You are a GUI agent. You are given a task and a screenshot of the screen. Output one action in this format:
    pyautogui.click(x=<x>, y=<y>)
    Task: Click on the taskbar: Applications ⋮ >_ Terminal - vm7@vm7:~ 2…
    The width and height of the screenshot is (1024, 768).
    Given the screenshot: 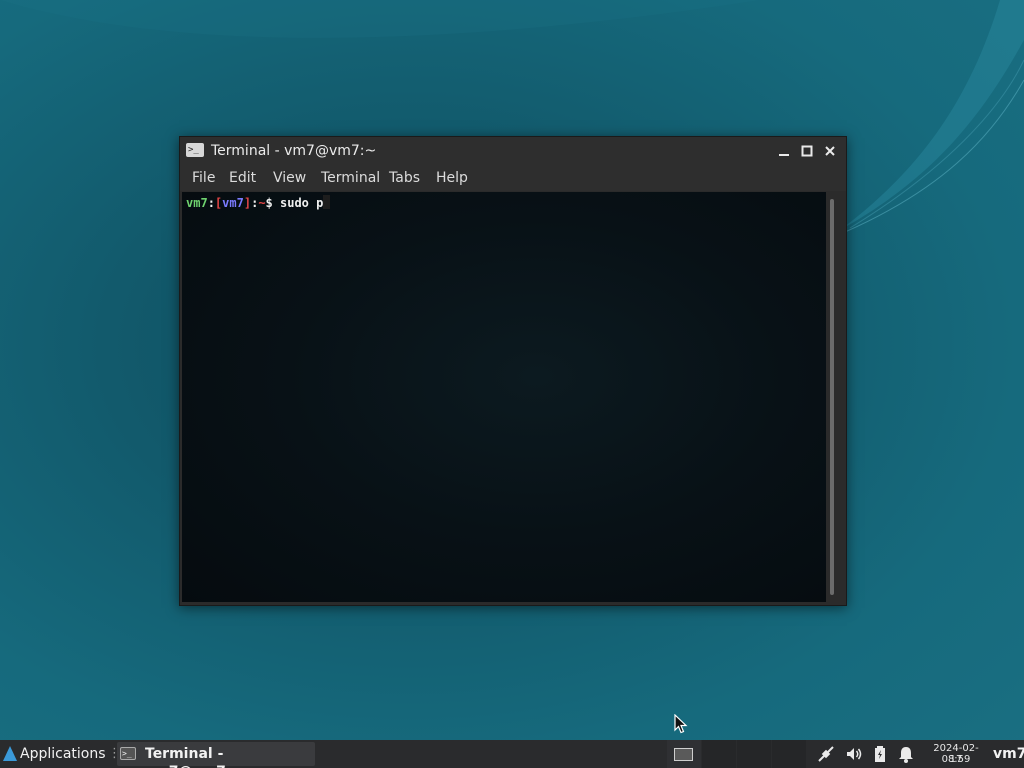 What is the action you would take?
    pyautogui.click(x=512, y=754)
    